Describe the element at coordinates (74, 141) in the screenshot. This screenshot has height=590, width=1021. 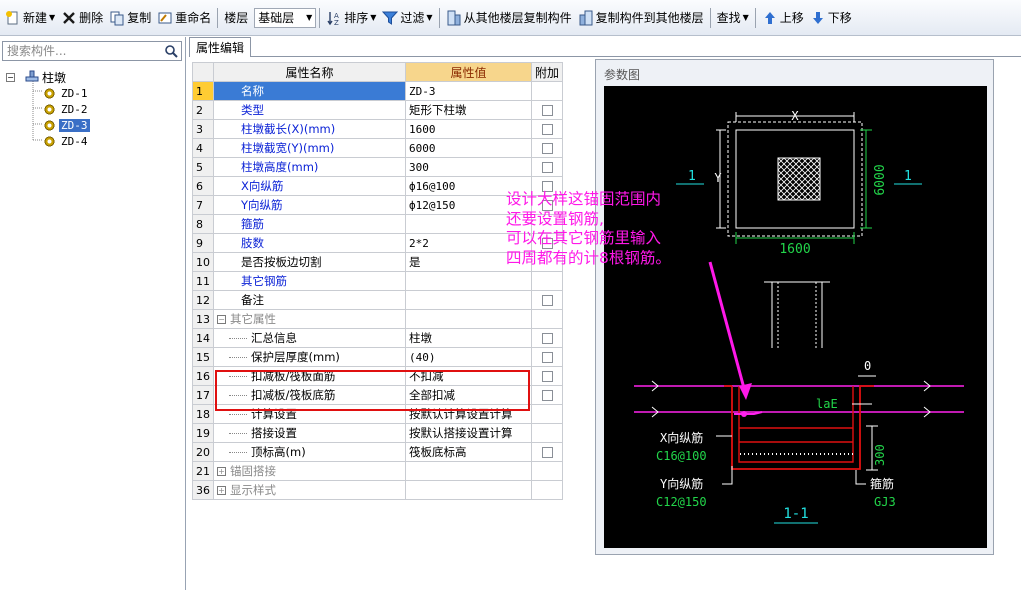
I see `tree-item-label: ZD-4` at that location.